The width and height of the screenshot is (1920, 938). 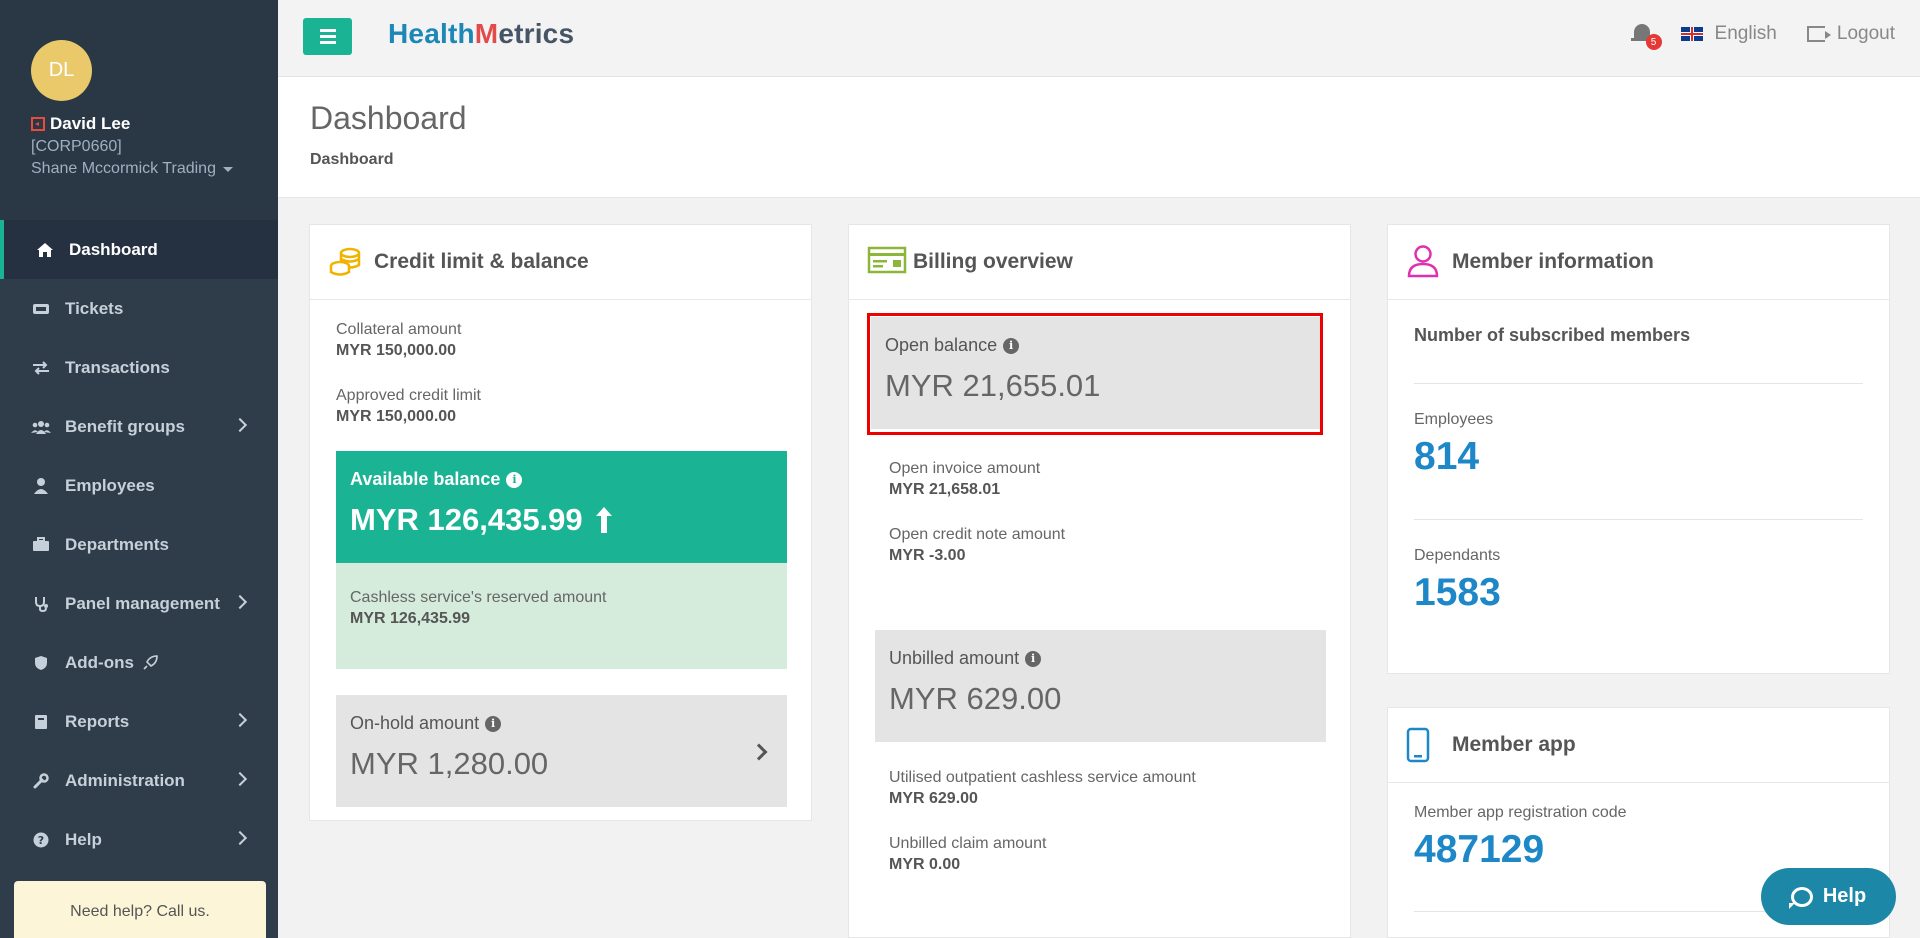 What do you see at coordinates (977, 534) in the screenshot?
I see `field-label: Open credit note amount` at bounding box center [977, 534].